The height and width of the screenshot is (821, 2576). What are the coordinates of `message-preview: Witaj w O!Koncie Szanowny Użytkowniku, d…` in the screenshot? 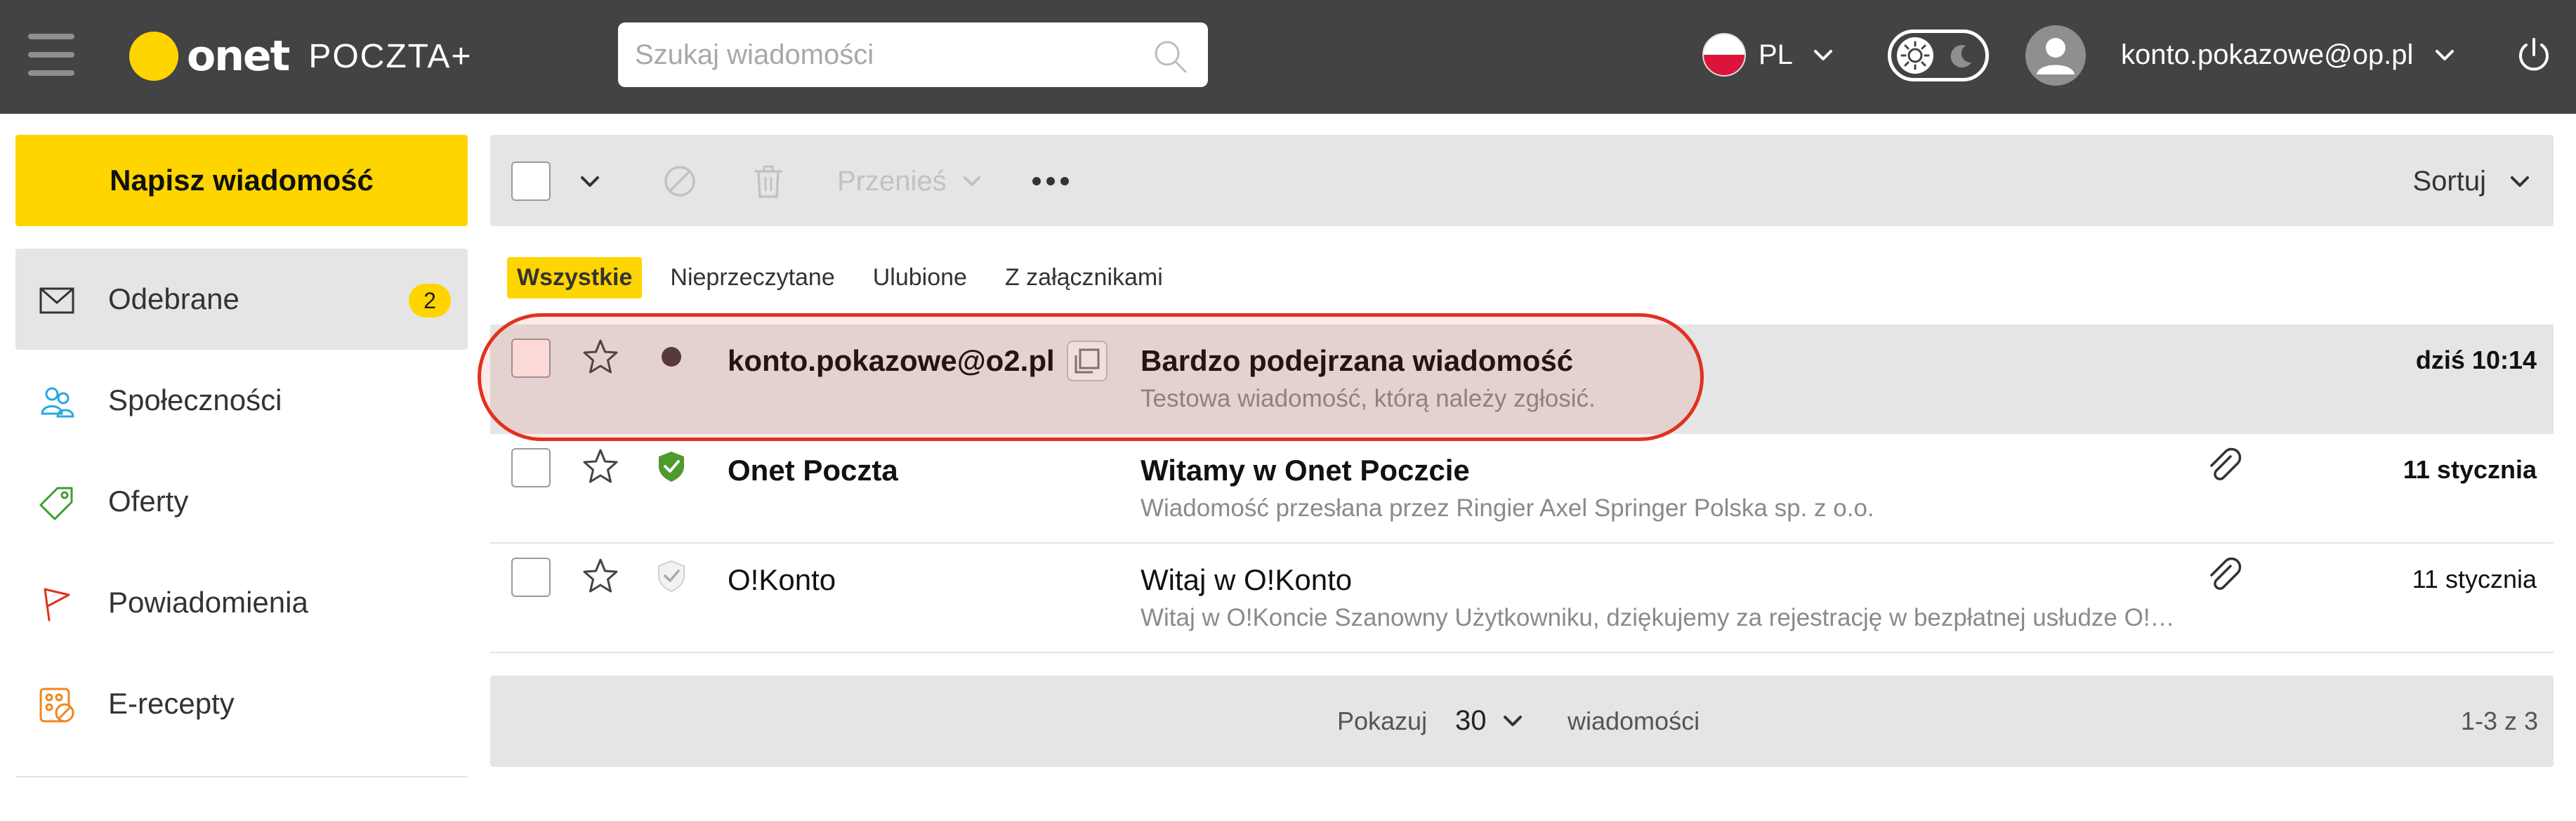 It's located at (1660, 618).